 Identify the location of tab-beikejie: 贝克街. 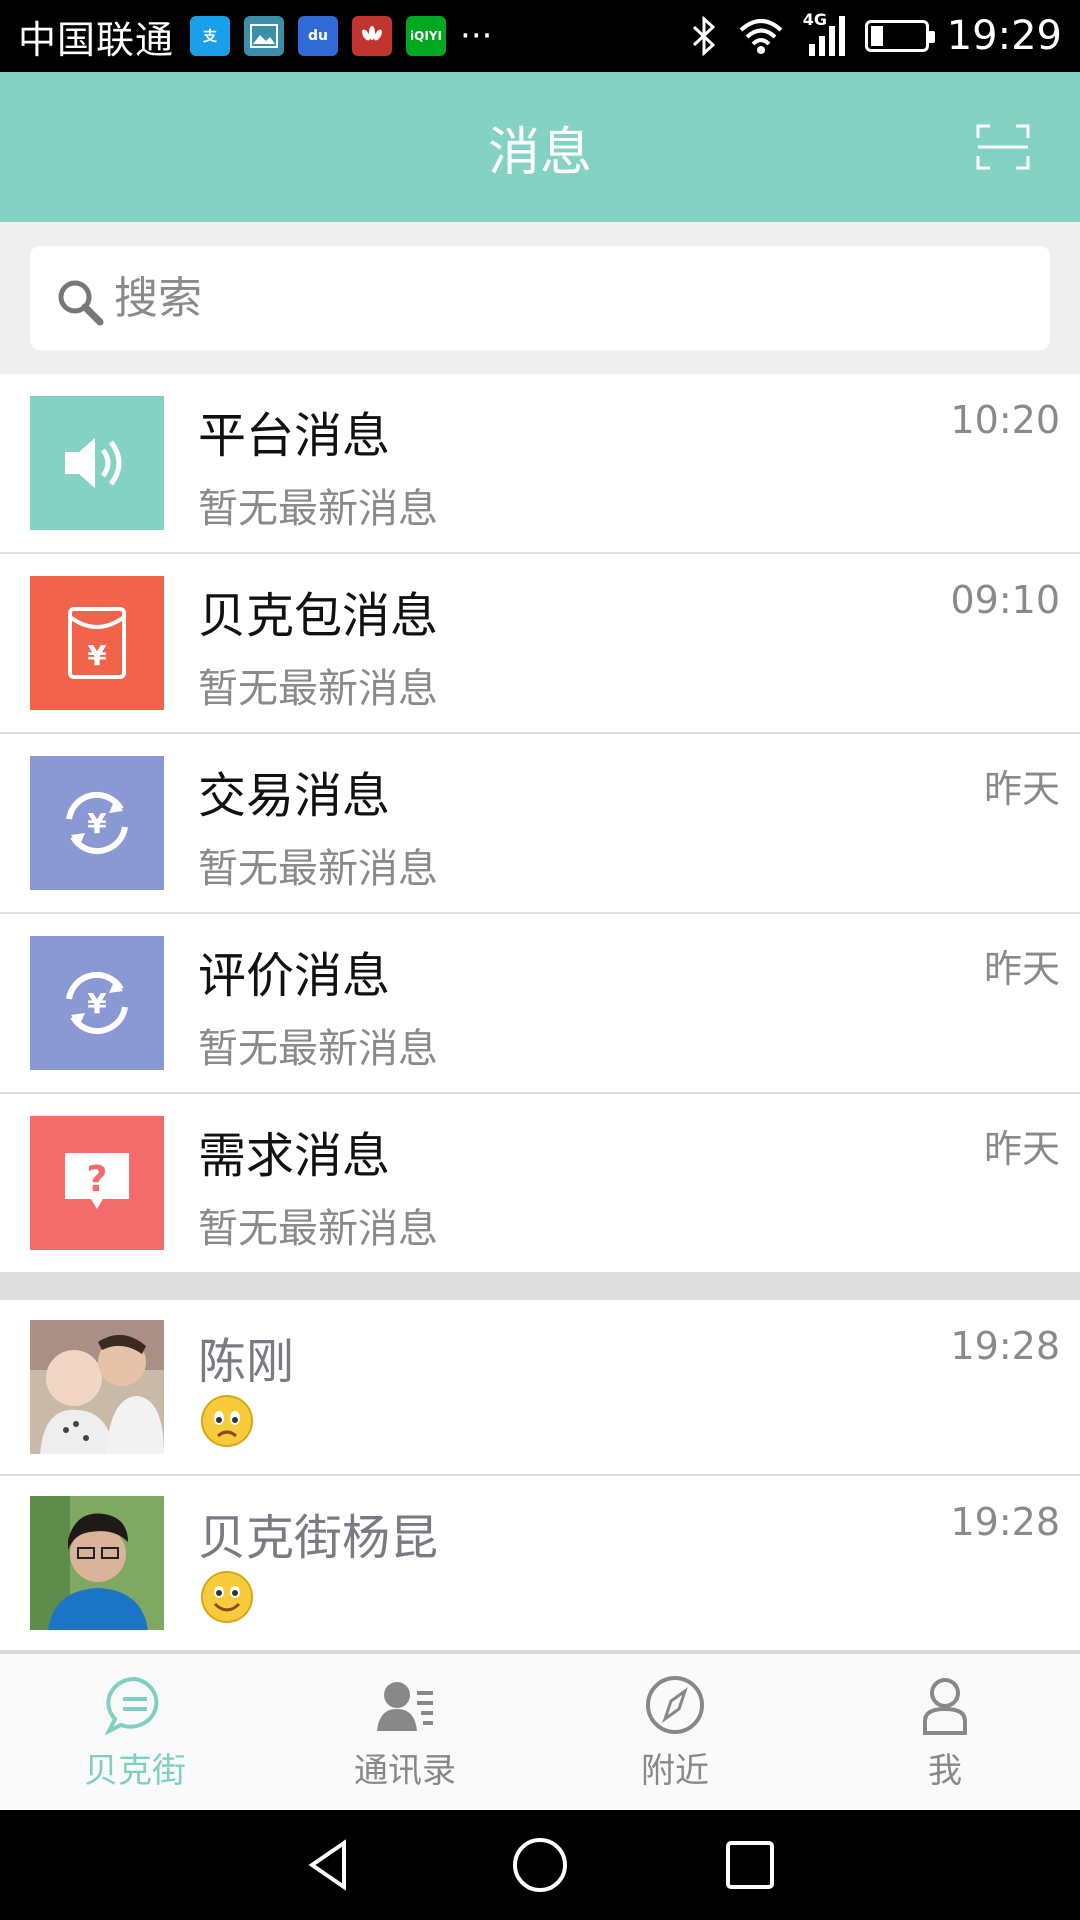
(135, 1732).